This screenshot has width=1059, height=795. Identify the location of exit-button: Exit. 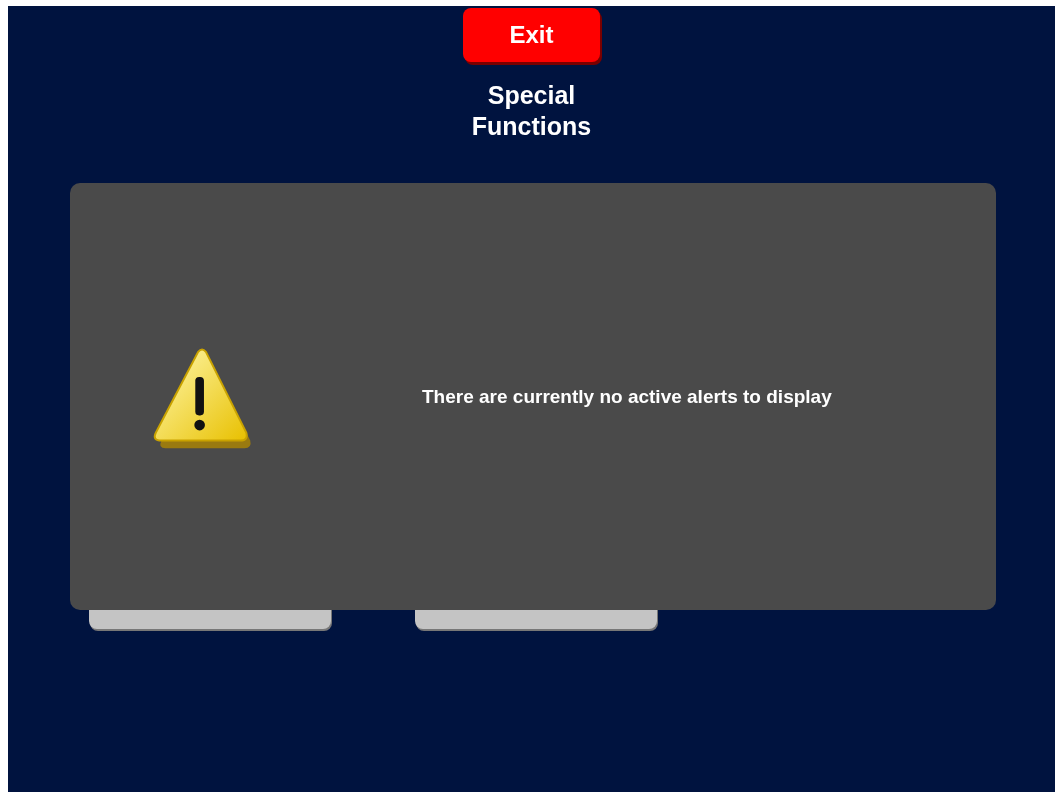
(531, 35).